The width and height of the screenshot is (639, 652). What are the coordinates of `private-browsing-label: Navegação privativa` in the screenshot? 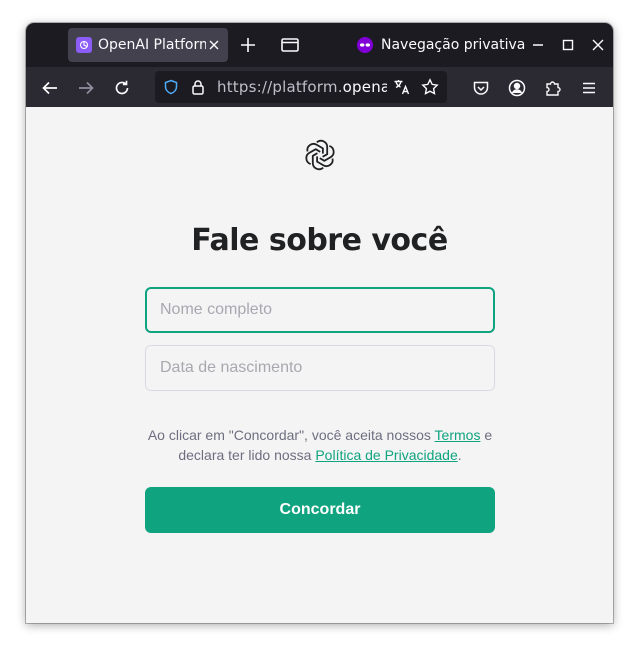 It's located at (453, 45).